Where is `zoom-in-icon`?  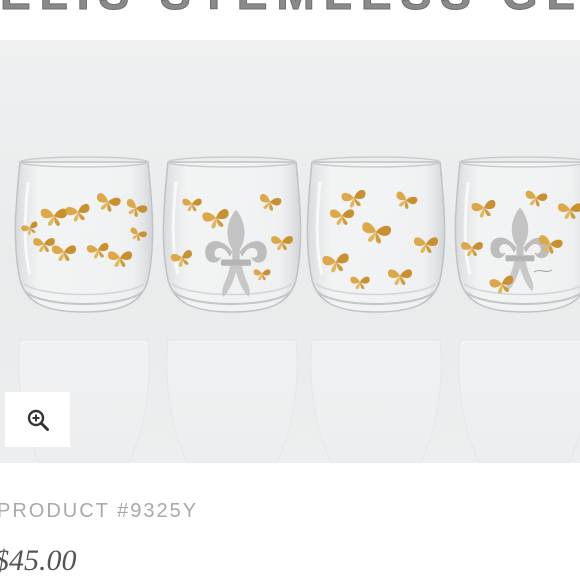 zoom-in-icon is located at coordinates (38, 420).